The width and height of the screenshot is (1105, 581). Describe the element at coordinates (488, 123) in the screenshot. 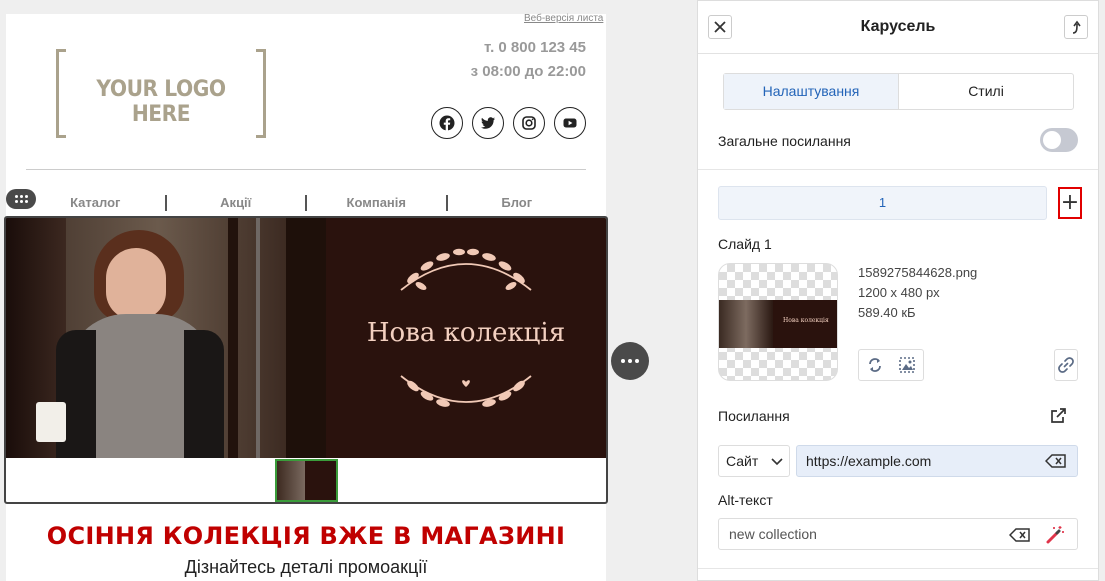

I see `twitter-icon` at that location.